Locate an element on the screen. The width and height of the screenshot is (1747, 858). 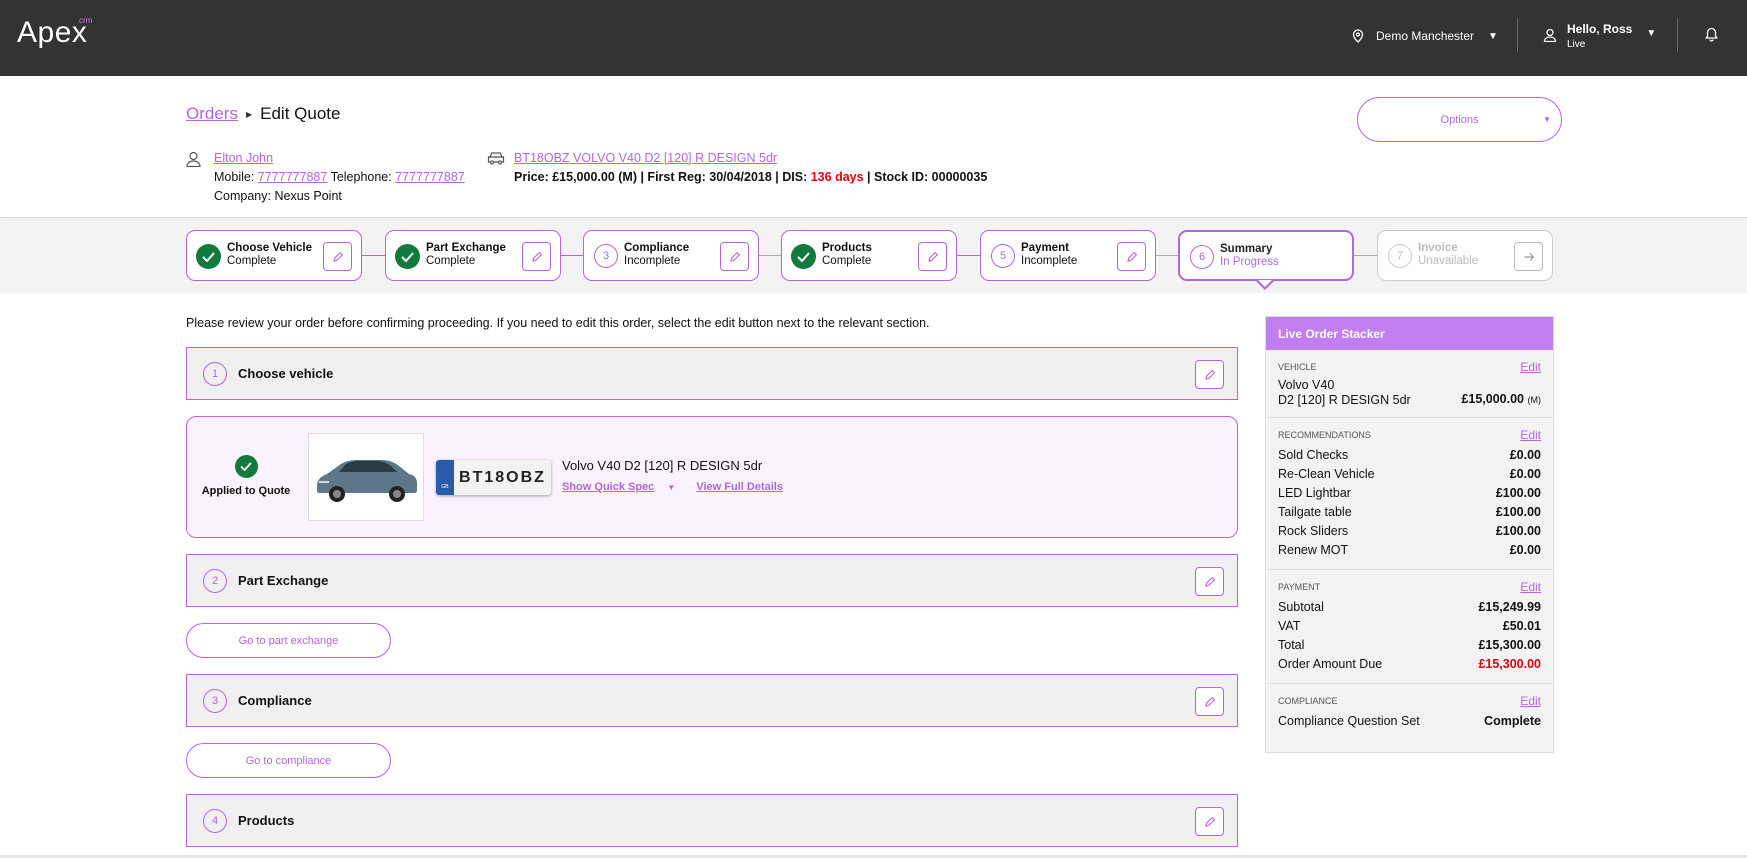
applied-status: Applied to Quote is located at coordinates (246, 476).